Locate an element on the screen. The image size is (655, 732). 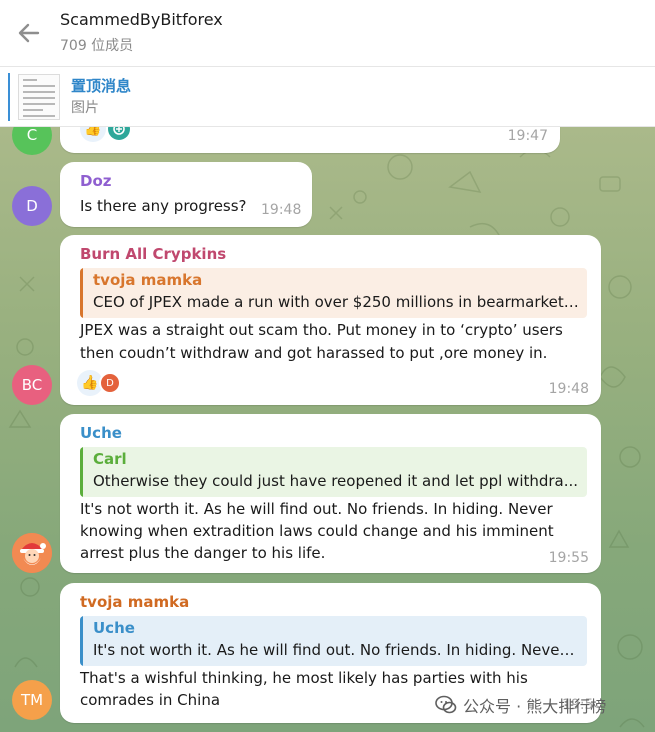
avatar-initials: BC is located at coordinates (32, 385).